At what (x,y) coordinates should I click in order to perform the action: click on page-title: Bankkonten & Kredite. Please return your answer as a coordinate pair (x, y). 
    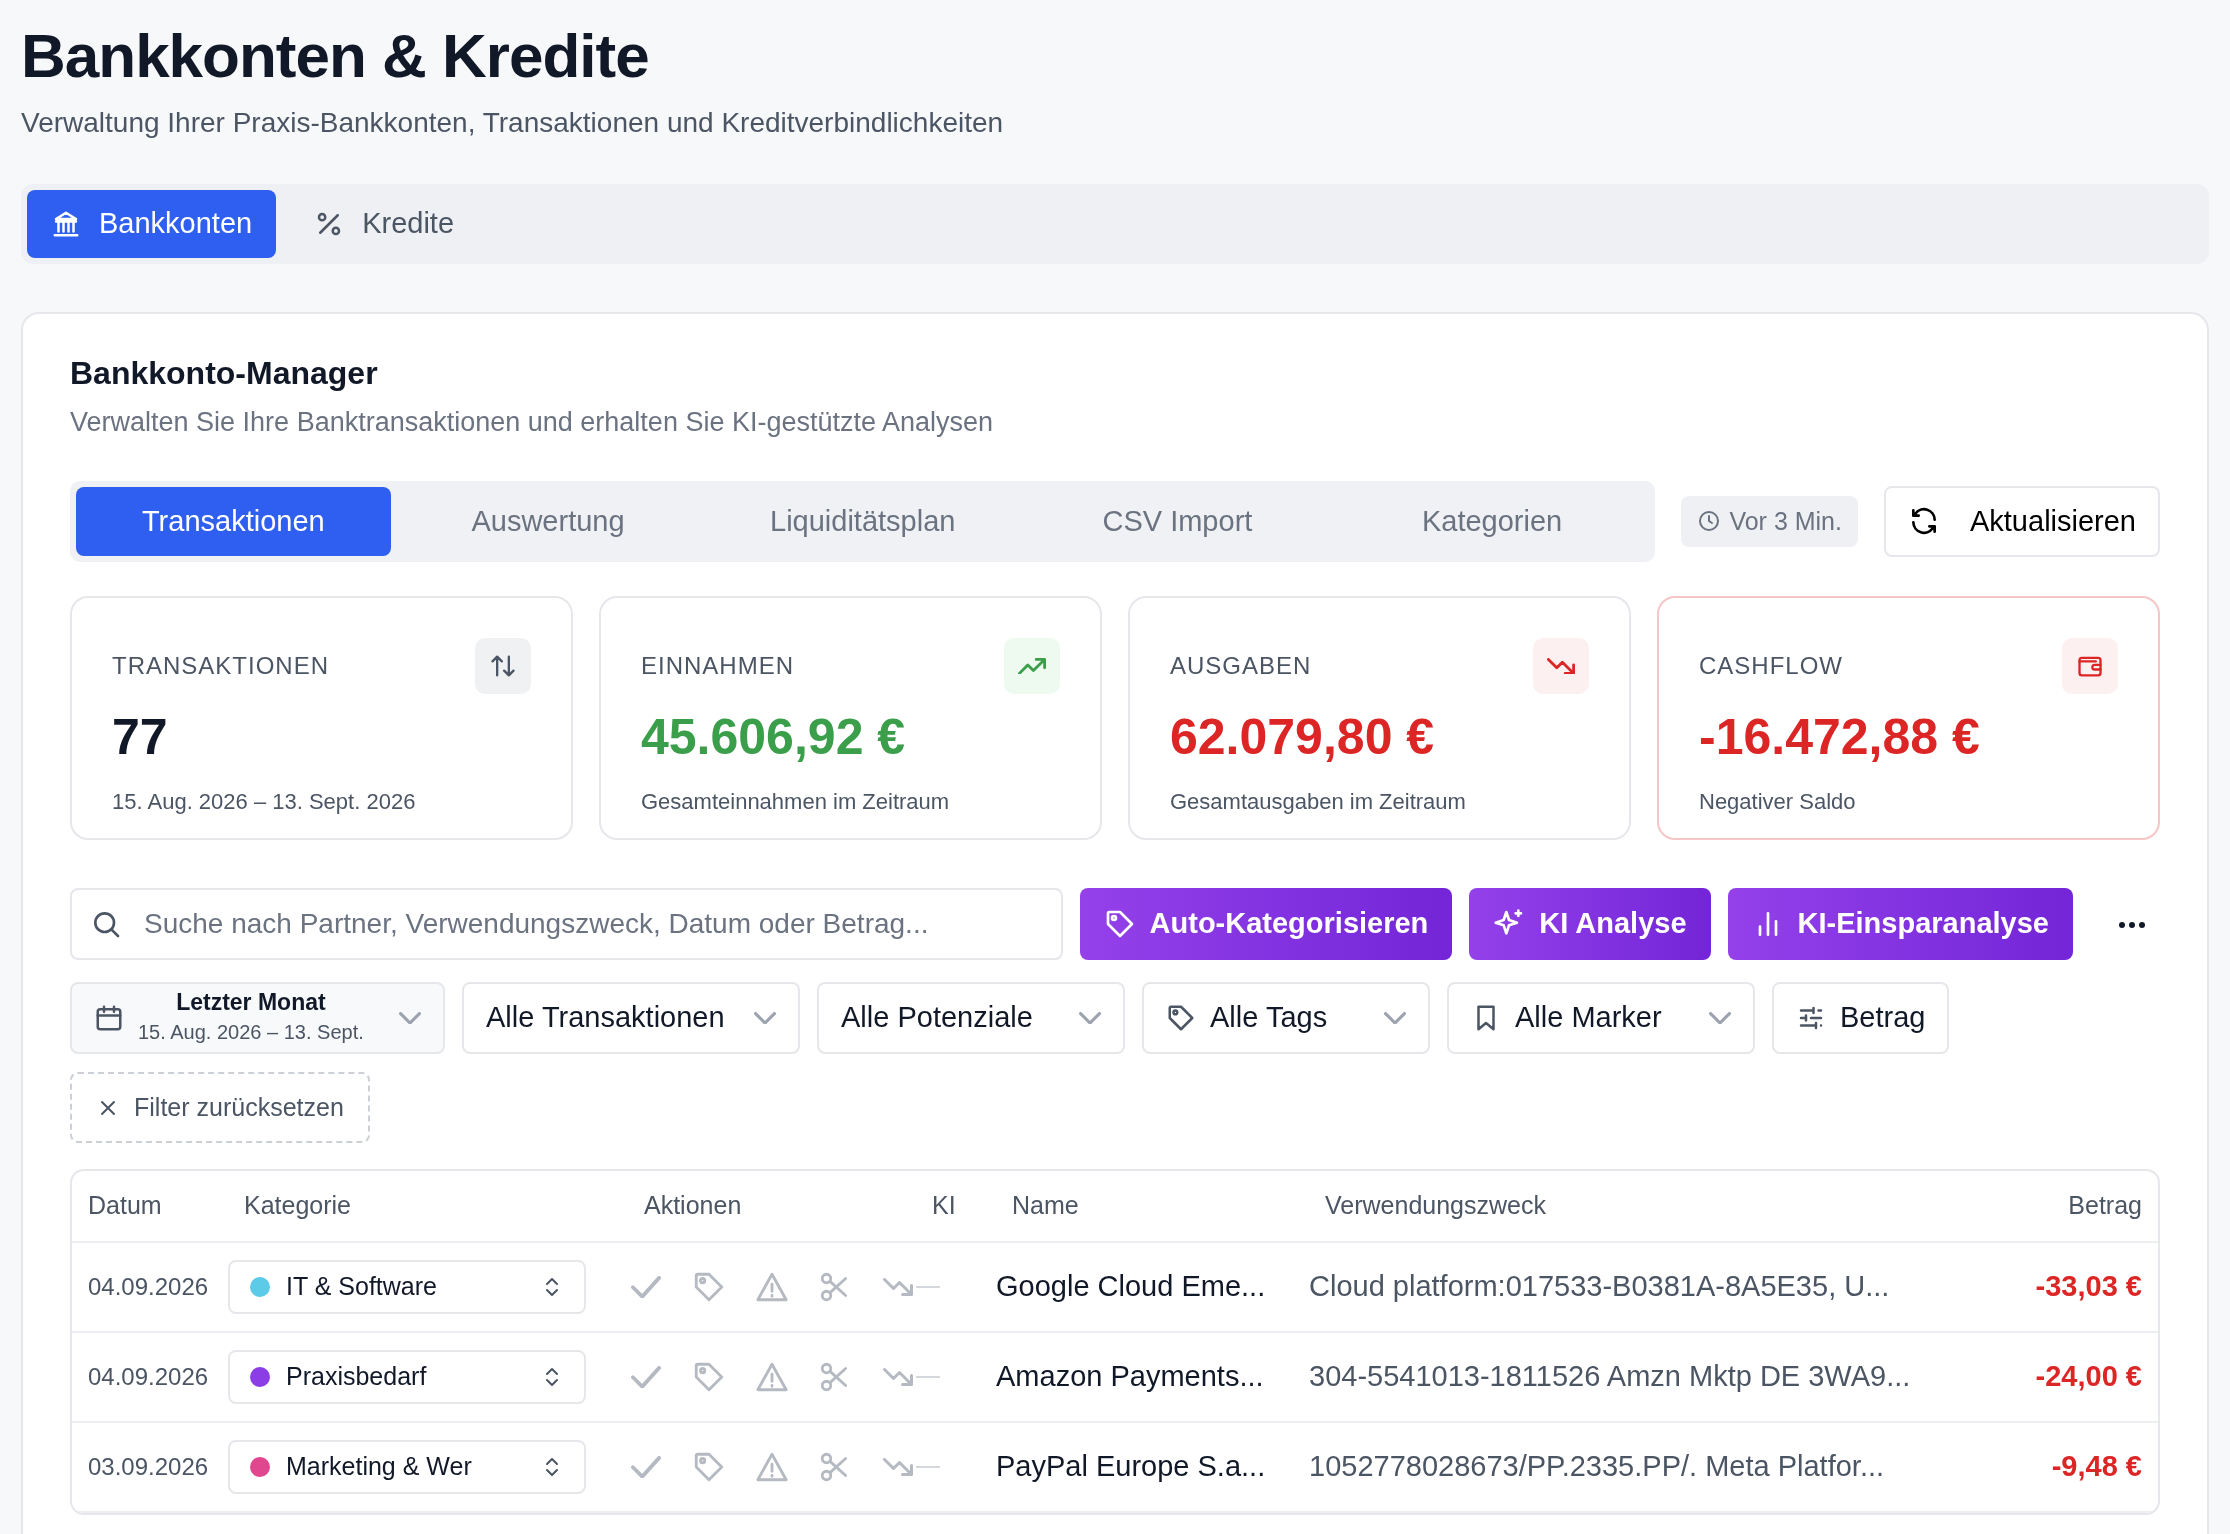
    Looking at the image, I should click on (335, 56).